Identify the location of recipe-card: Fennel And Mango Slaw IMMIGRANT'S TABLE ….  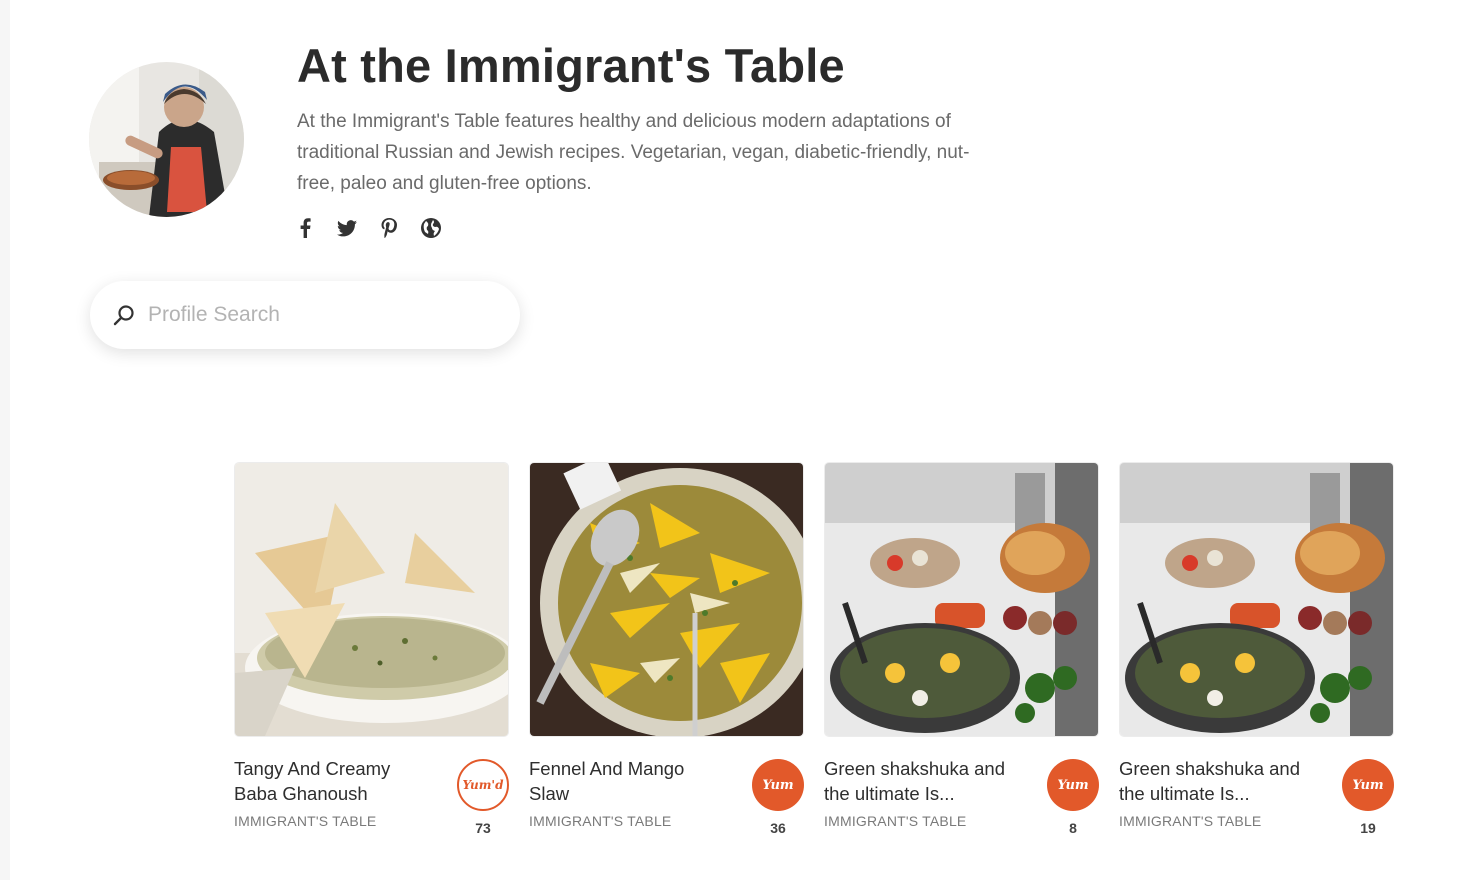
(666, 652).